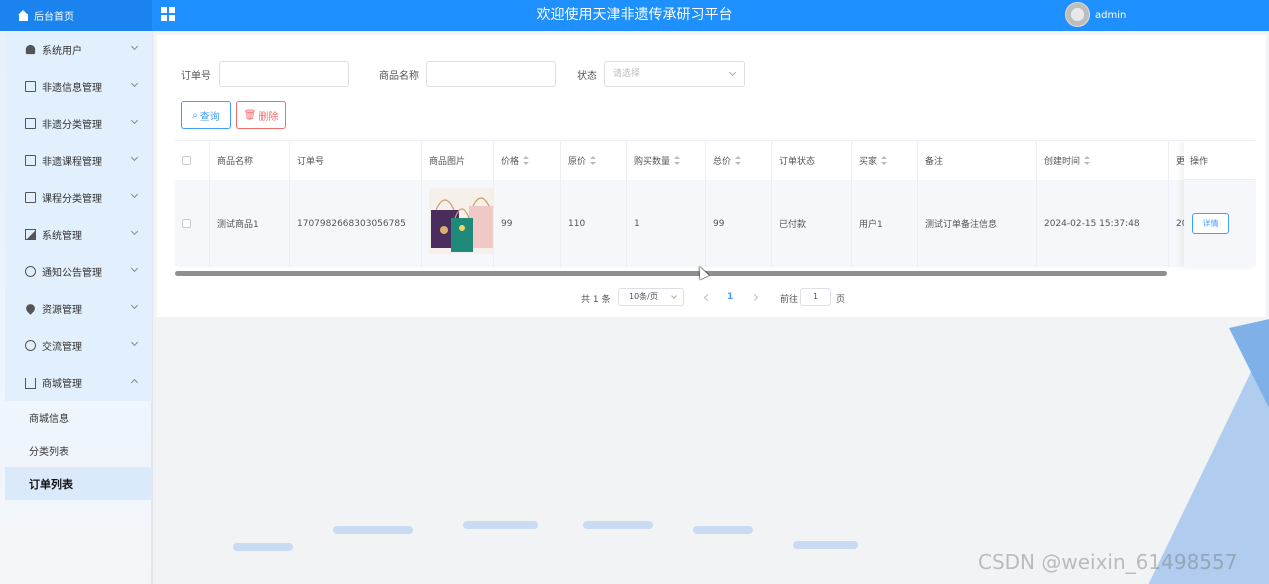 This screenshot has width=1269, height=584. I want to click on column-header-sortable: 创建时间, so click(1103, 160).